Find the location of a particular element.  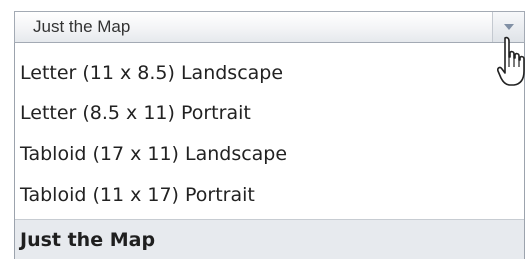

dropdown-toggle-button is located at coordinates (508, 27).